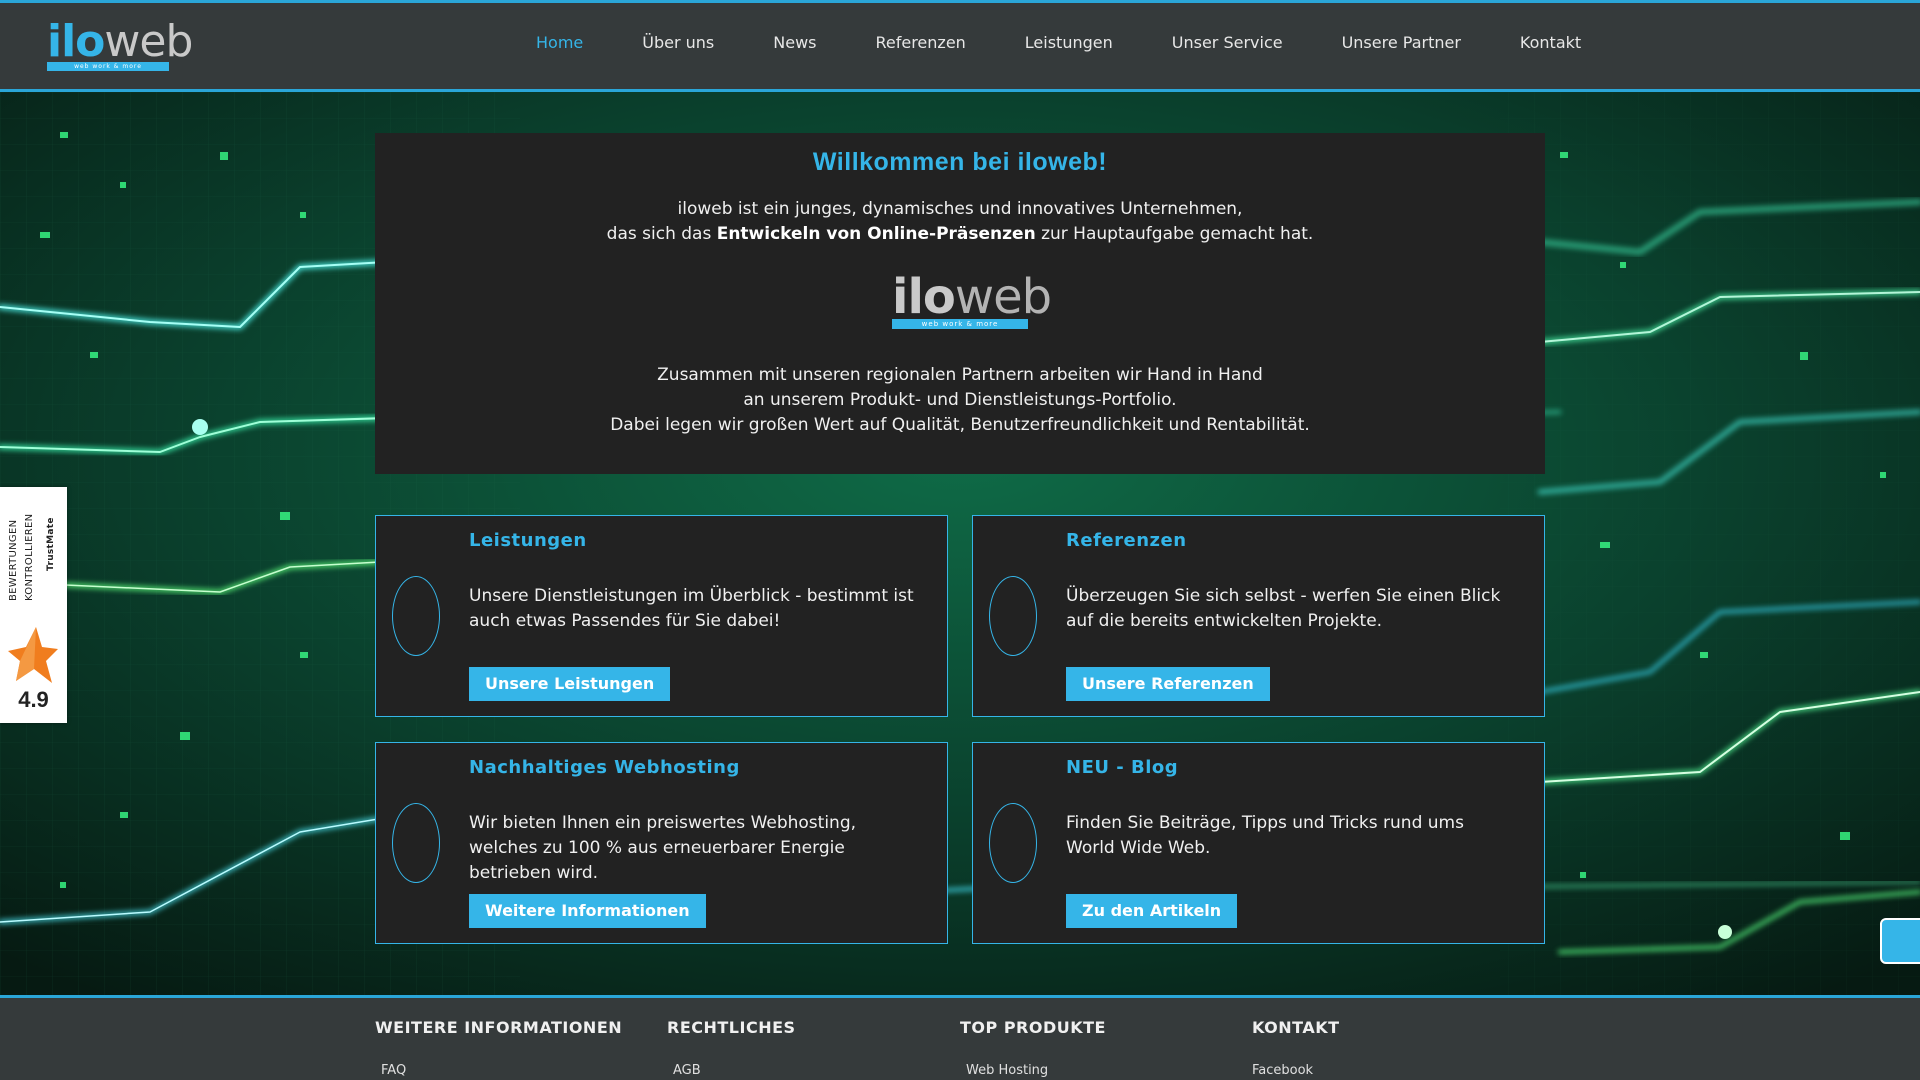 This screenshot has width=1920, height=1080. Describe the element at coordinates (499, 1027) in the screenshot. I see `footer-heading: WEITERE INFORMATIONEN` at that location.